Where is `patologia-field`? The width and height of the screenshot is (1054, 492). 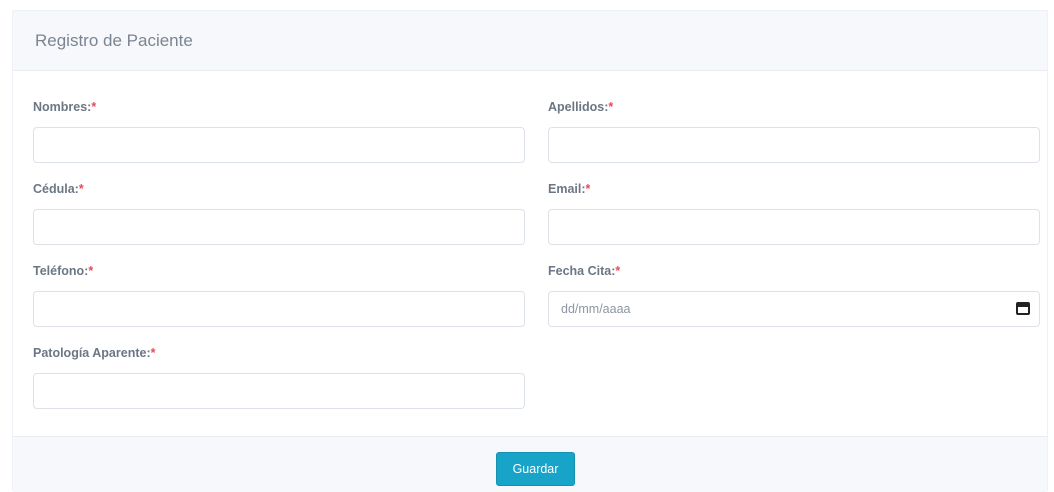
patologia-field is located at coordinates (279, 391).